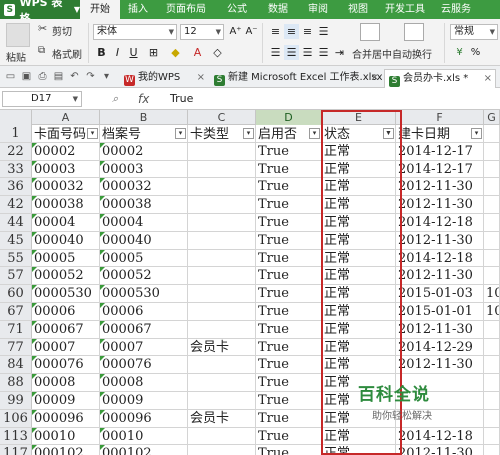  What do you see at coordinates (144, 258) in the screenshot?
I see `cell: 00005` at bounding box center [144, 258].